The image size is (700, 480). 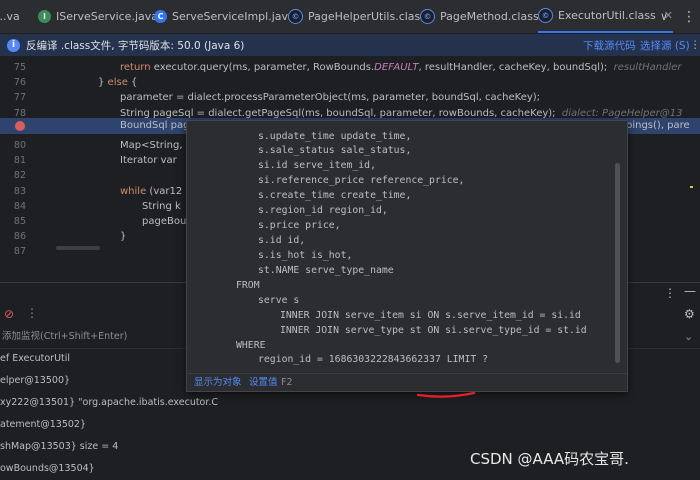 What do you see at coordinates (43, 424) in the screenshot?
I see `variable-text: atement@13502}` at bounding box center [43, 424].